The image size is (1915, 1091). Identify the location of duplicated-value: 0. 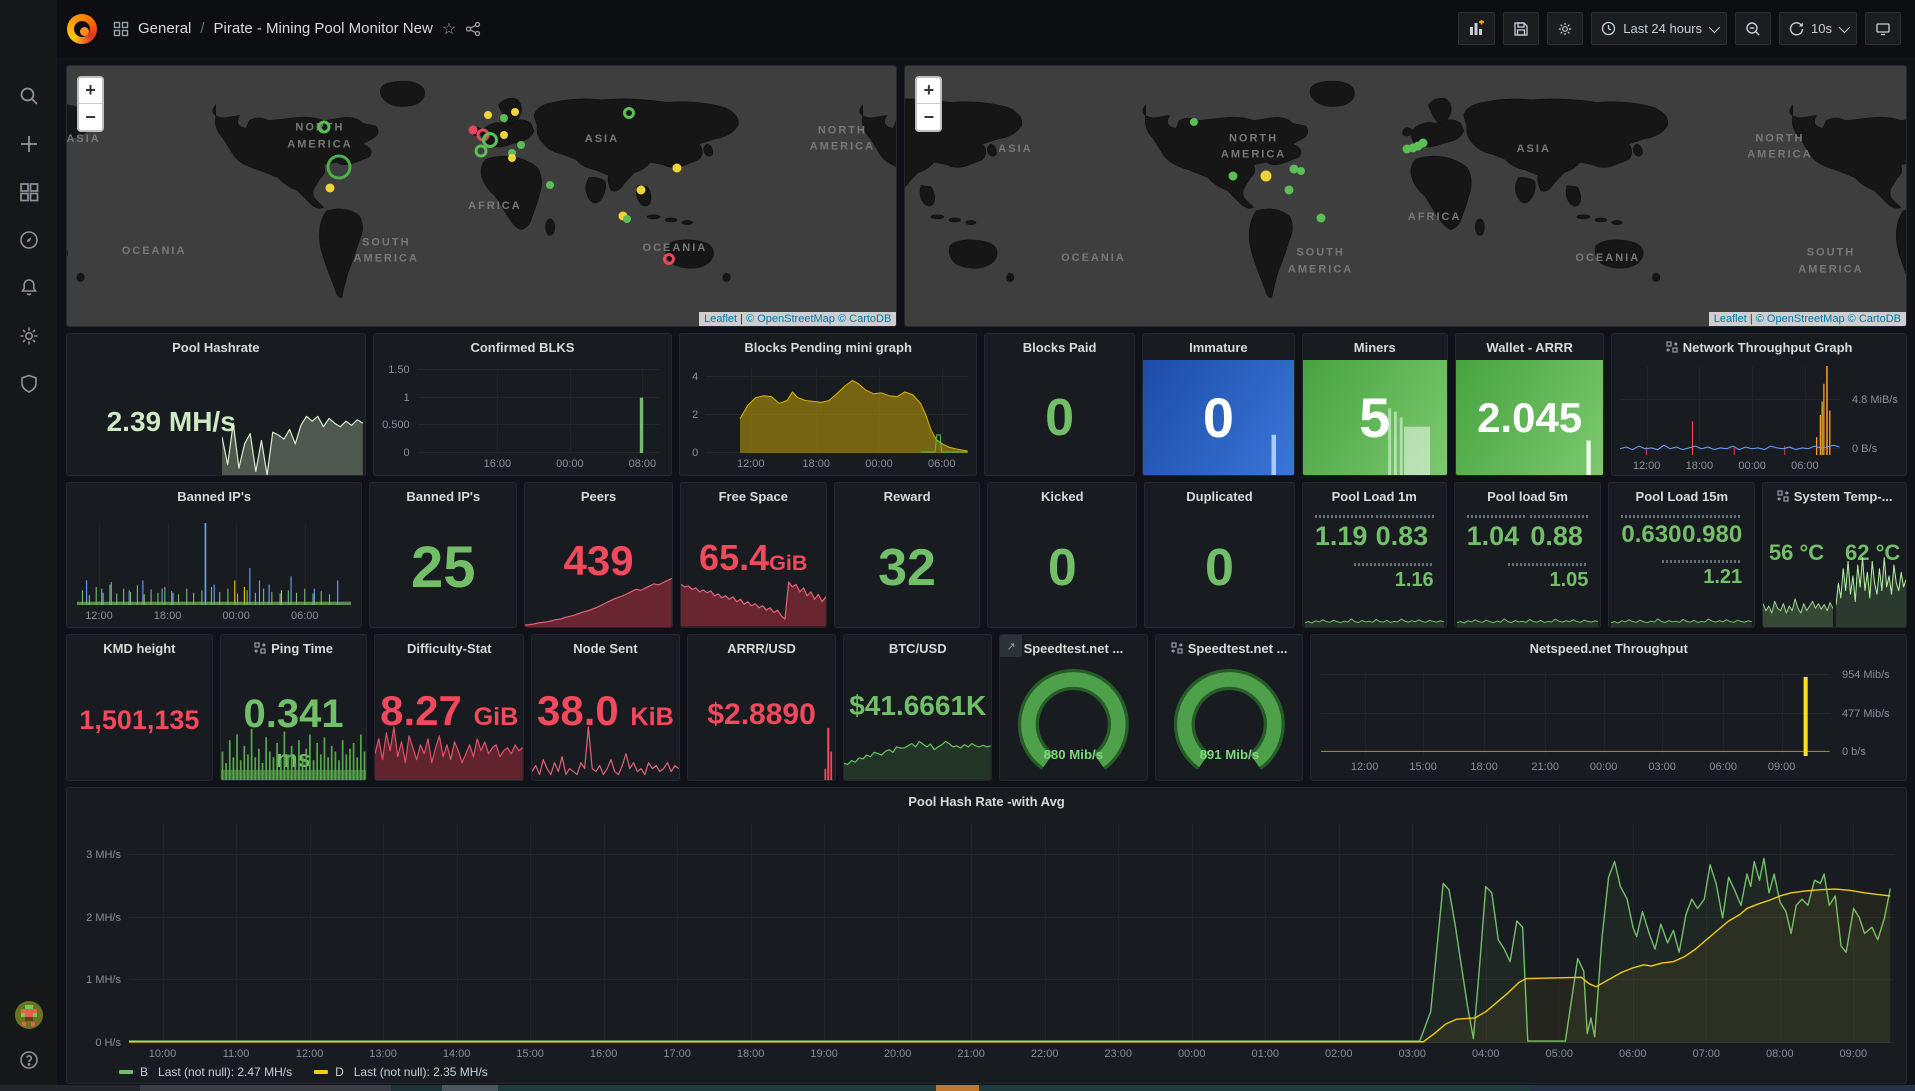
(1219, 568).